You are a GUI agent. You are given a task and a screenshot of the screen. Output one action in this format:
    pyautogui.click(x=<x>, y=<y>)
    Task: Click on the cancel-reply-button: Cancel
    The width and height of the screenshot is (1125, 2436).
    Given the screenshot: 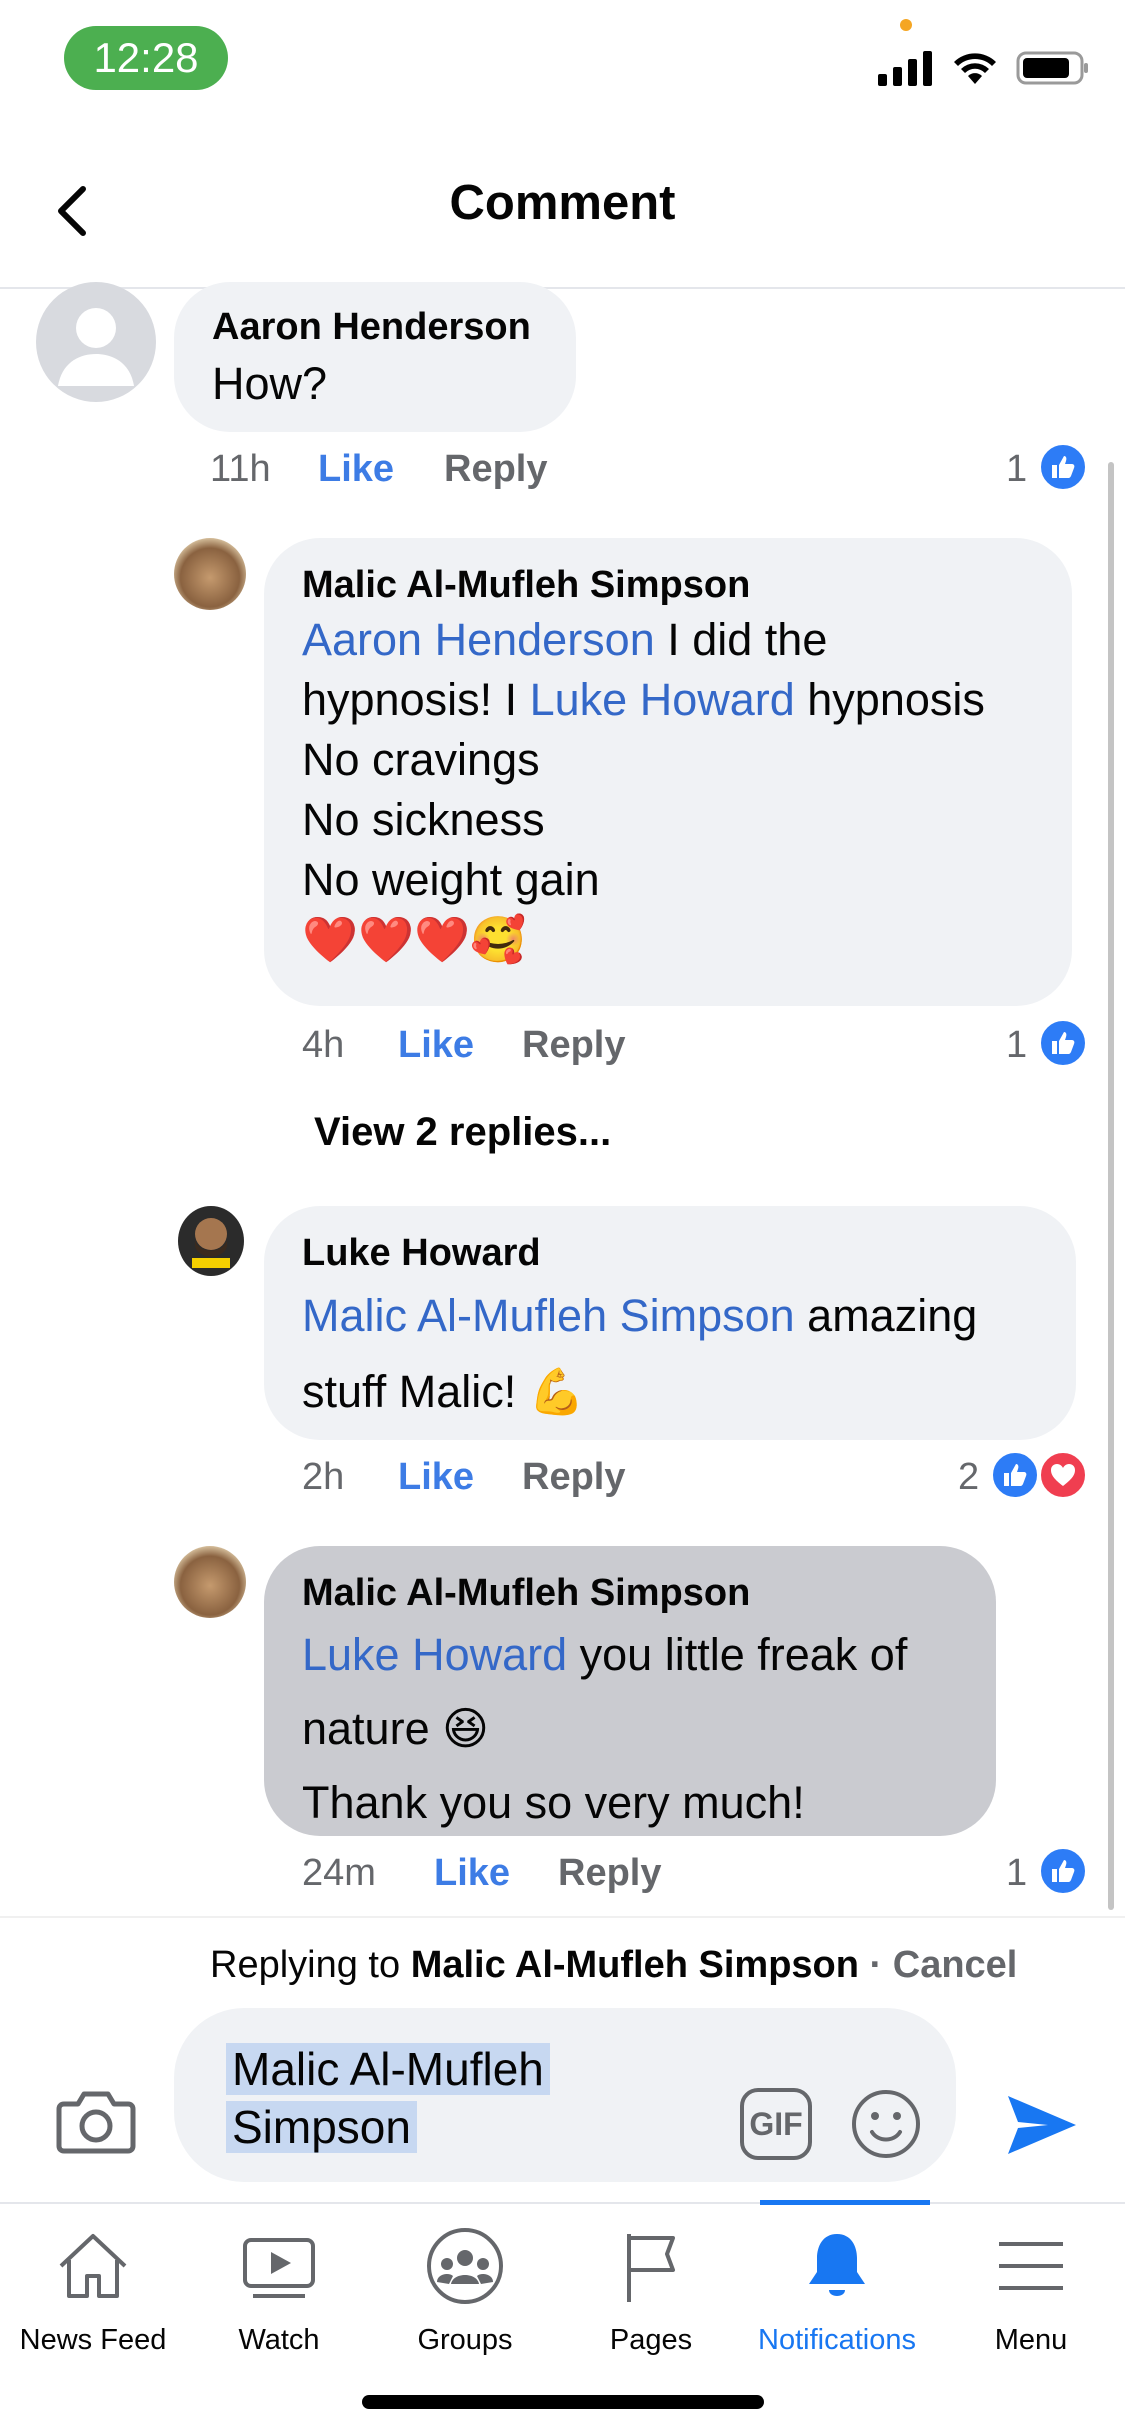 What is the action you would take?
    pyautogui.click(x=955, y=1965)
    